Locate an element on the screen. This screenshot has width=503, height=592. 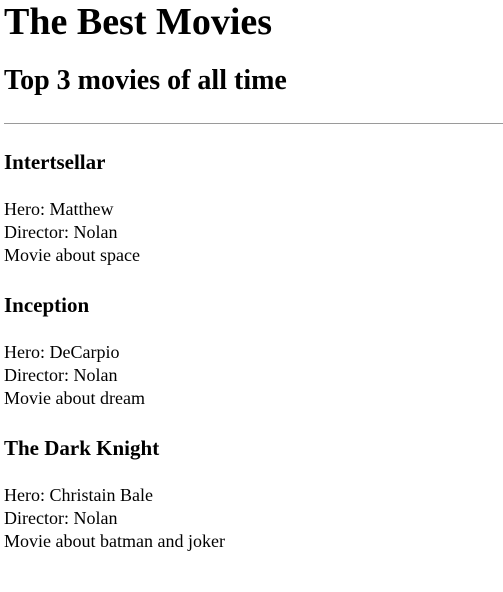
page-title: The Best Movies is located at coordinates (138, 22).